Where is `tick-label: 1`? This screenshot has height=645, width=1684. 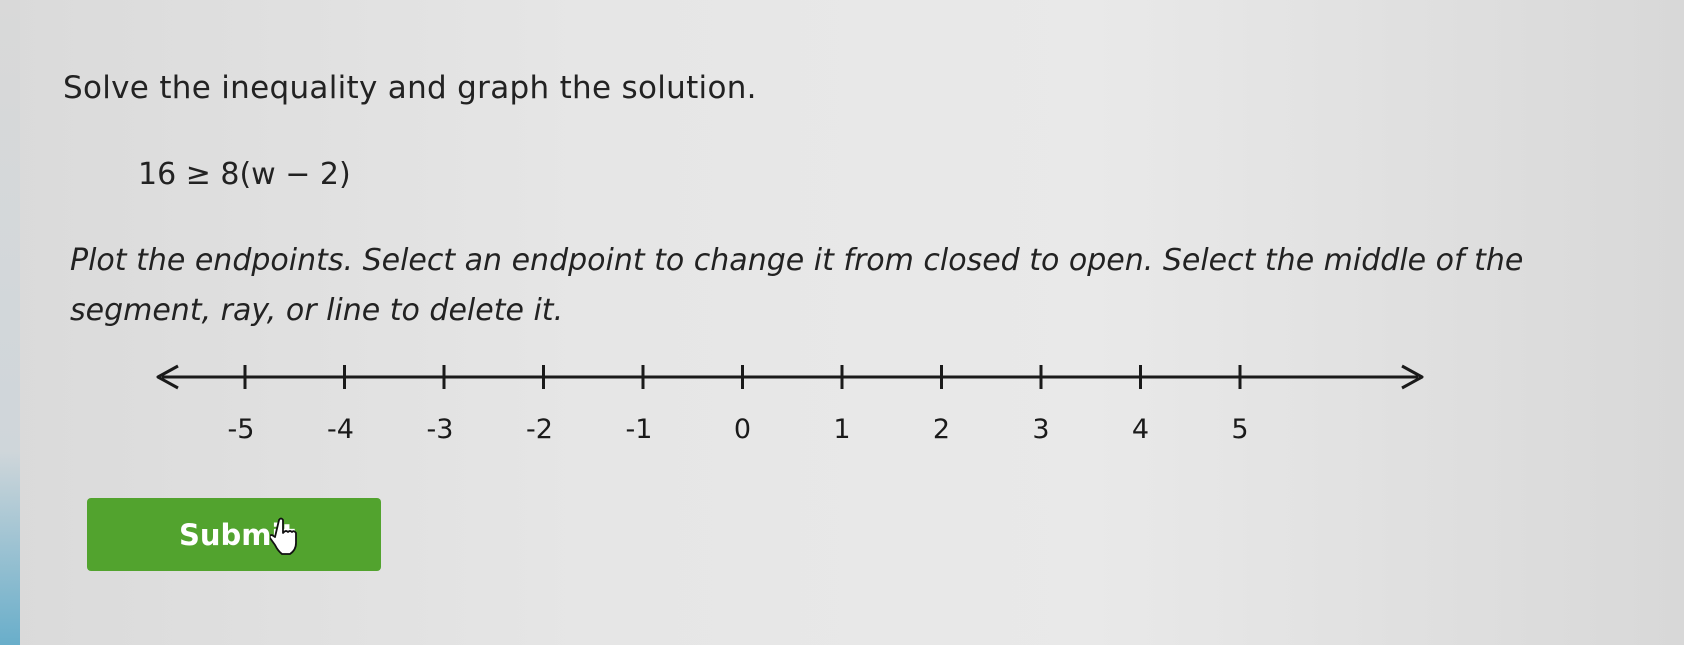 tick-label: 1 is located at coordinates (841, 429).